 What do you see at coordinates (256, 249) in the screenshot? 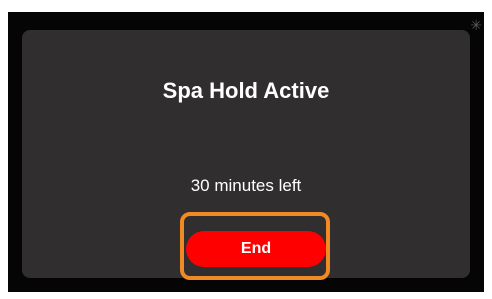
I see `end-button: End` at bounding box center [256, 249].